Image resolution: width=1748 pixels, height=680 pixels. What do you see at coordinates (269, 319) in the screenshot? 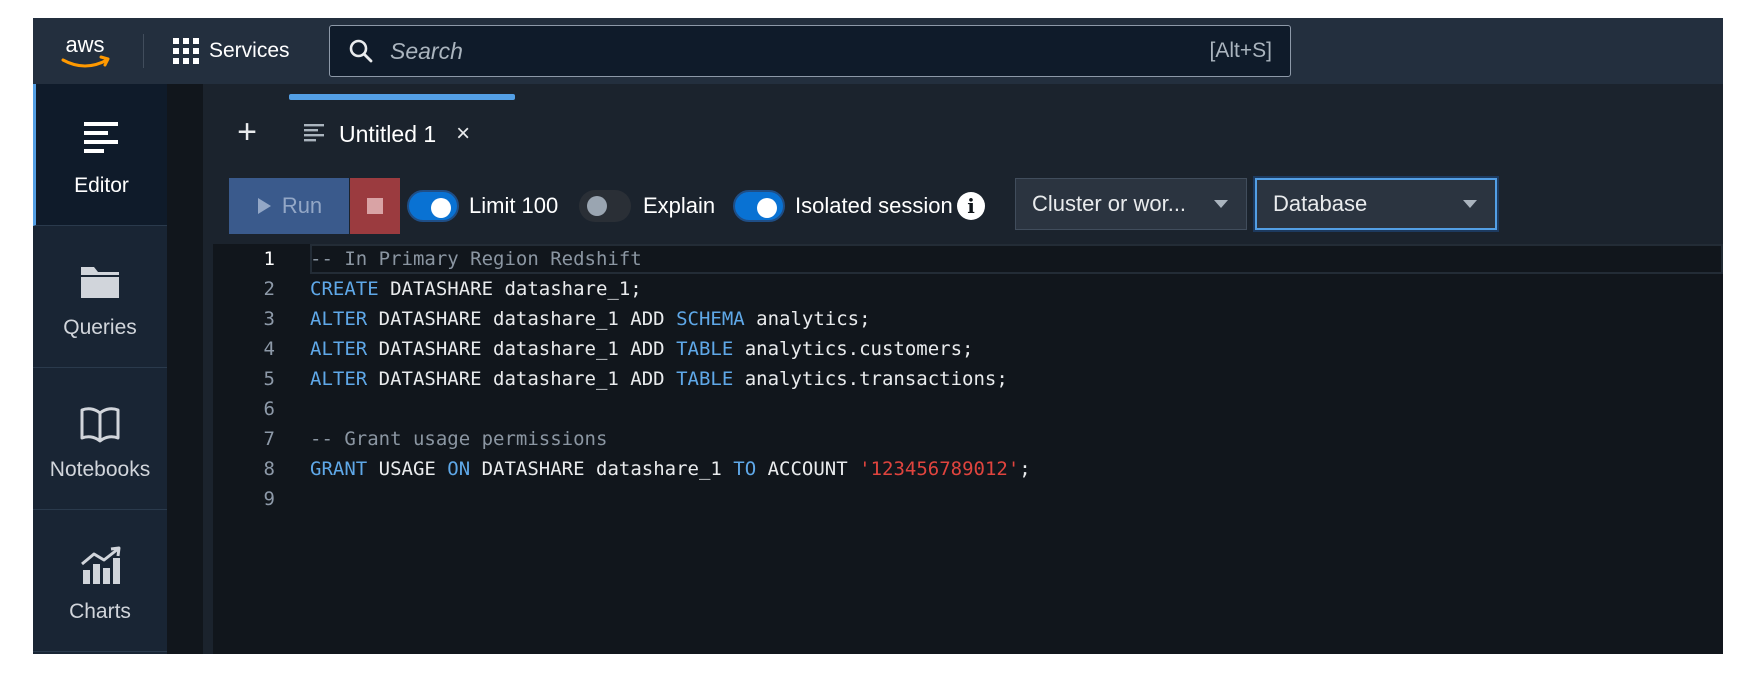
I see `line-number: 3` at bounding box center [269, 319].